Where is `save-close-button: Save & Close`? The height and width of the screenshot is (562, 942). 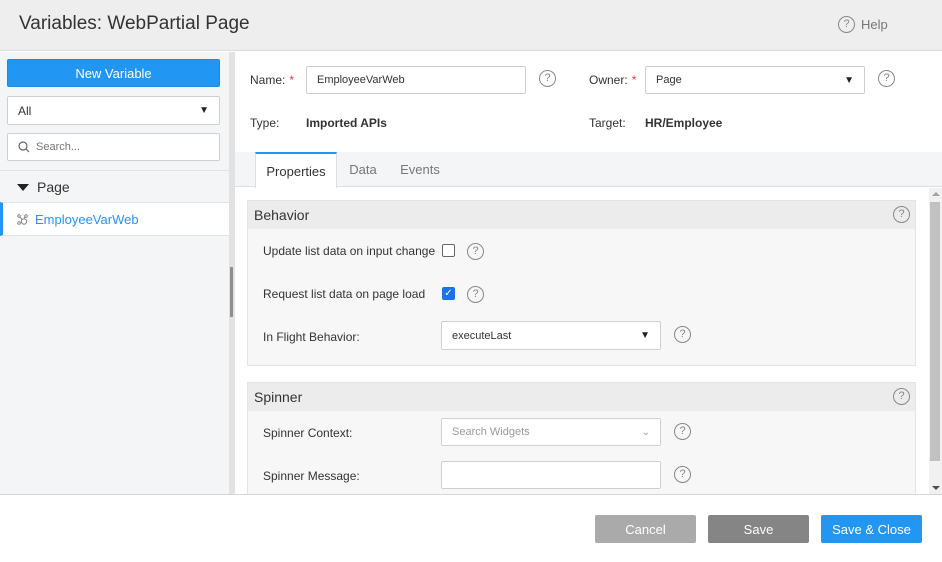 save-close-button: Save & Close is located at coordinates (871, 529).